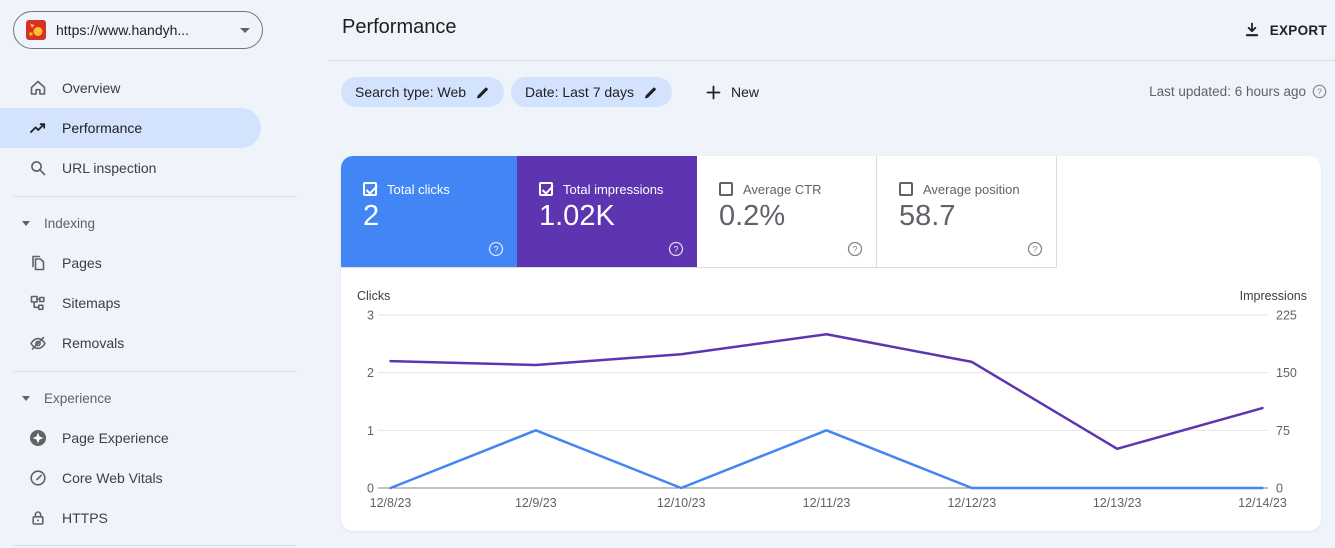 This screenshot has width=1335, height=548. Describe the element at coordinates (130, 223) in the screenshot. I see `sidebar-section-indexing: Indexing` at that location.